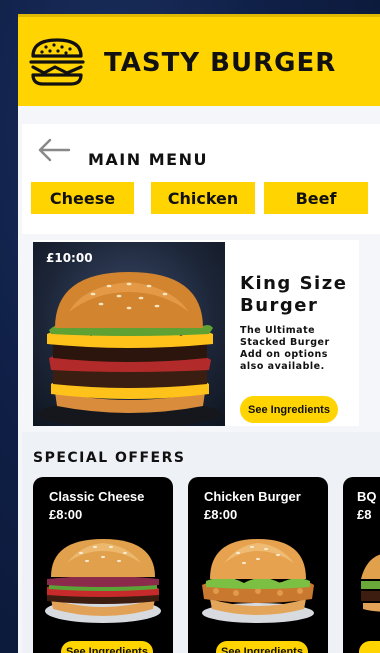  I want to click on category-chicken-button: Chicken, so click(203, 198).